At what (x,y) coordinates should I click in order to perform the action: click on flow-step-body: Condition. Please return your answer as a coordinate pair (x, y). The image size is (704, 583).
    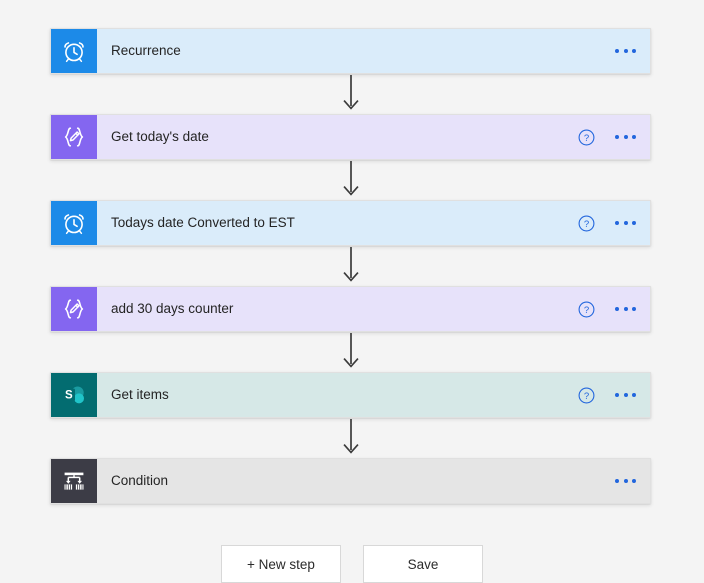
    Looking at the image, I should click on (373, 481).